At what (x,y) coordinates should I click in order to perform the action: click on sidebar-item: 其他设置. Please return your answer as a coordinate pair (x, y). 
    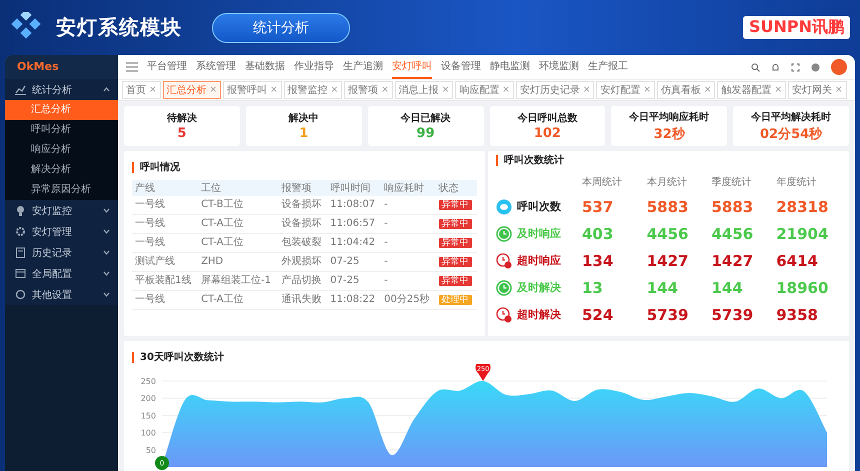
    Looking at the image, I should click on (61, 294).